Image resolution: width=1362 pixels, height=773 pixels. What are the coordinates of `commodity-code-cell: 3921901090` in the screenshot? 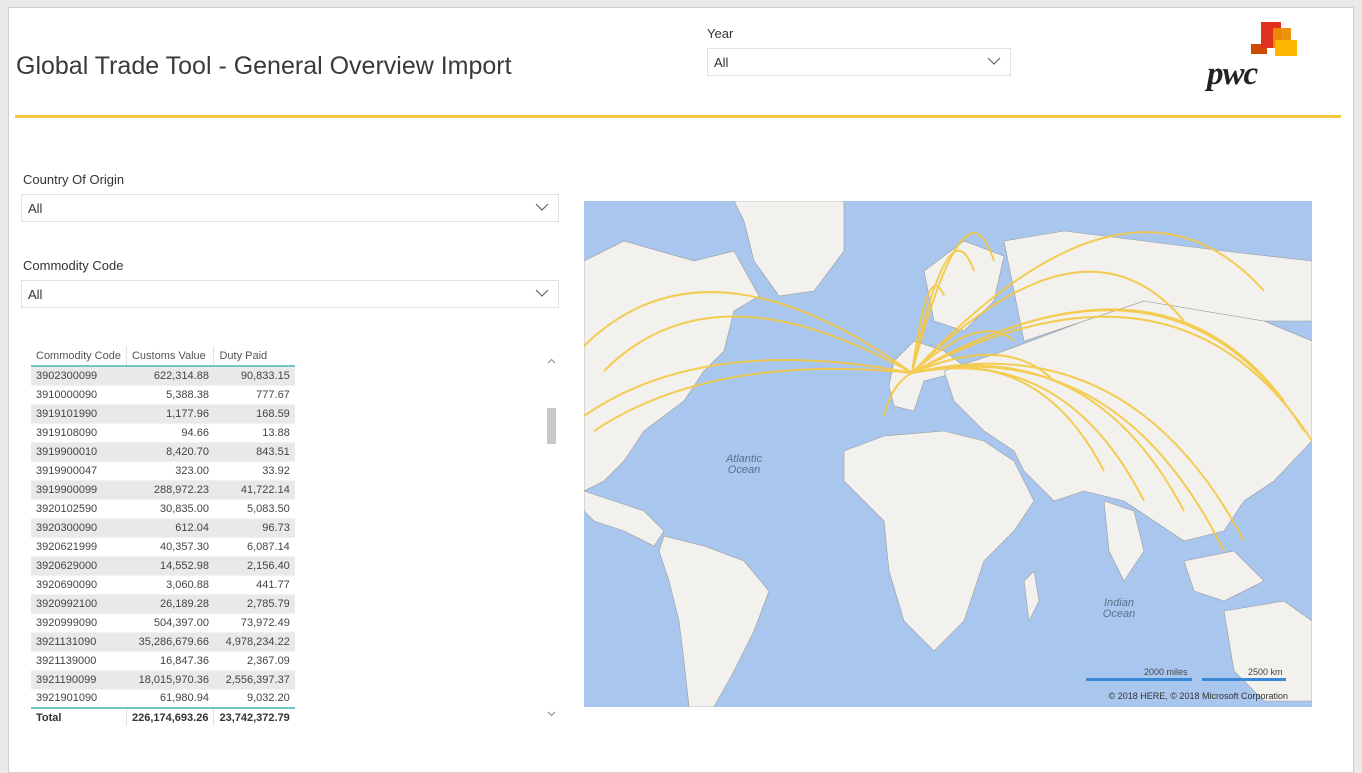 It's located at (79, 698).